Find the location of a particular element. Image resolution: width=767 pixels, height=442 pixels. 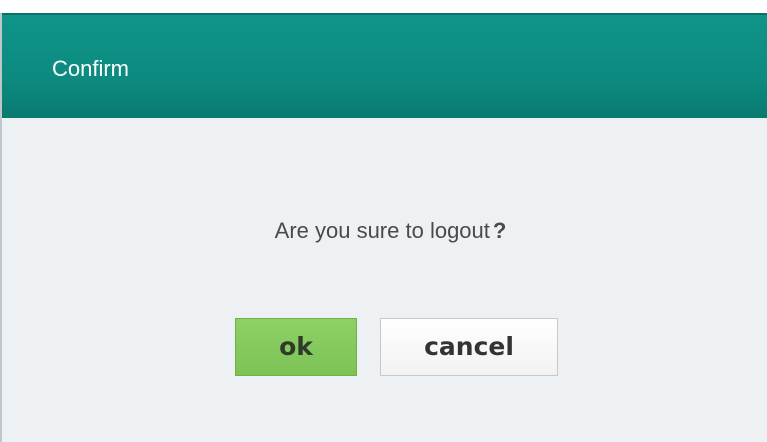

cancel-button: cancel is located at coordinates (469, 347).